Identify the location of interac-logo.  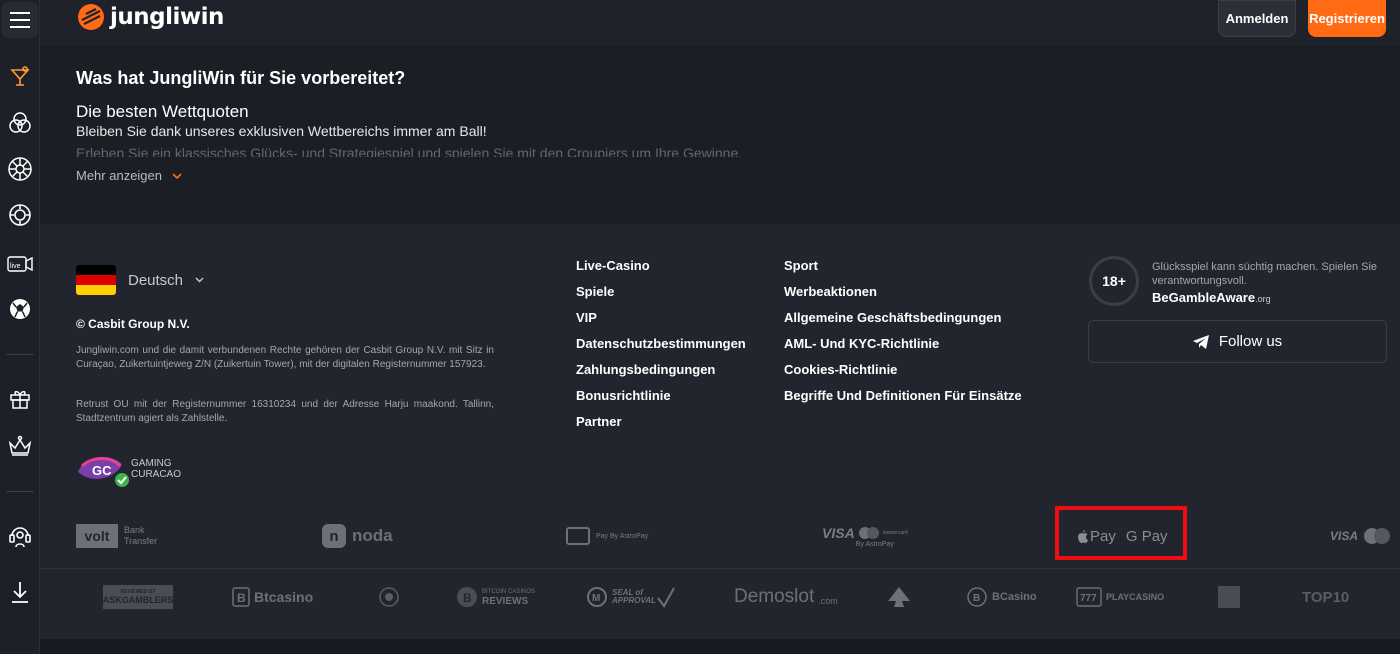
(1229, 597).